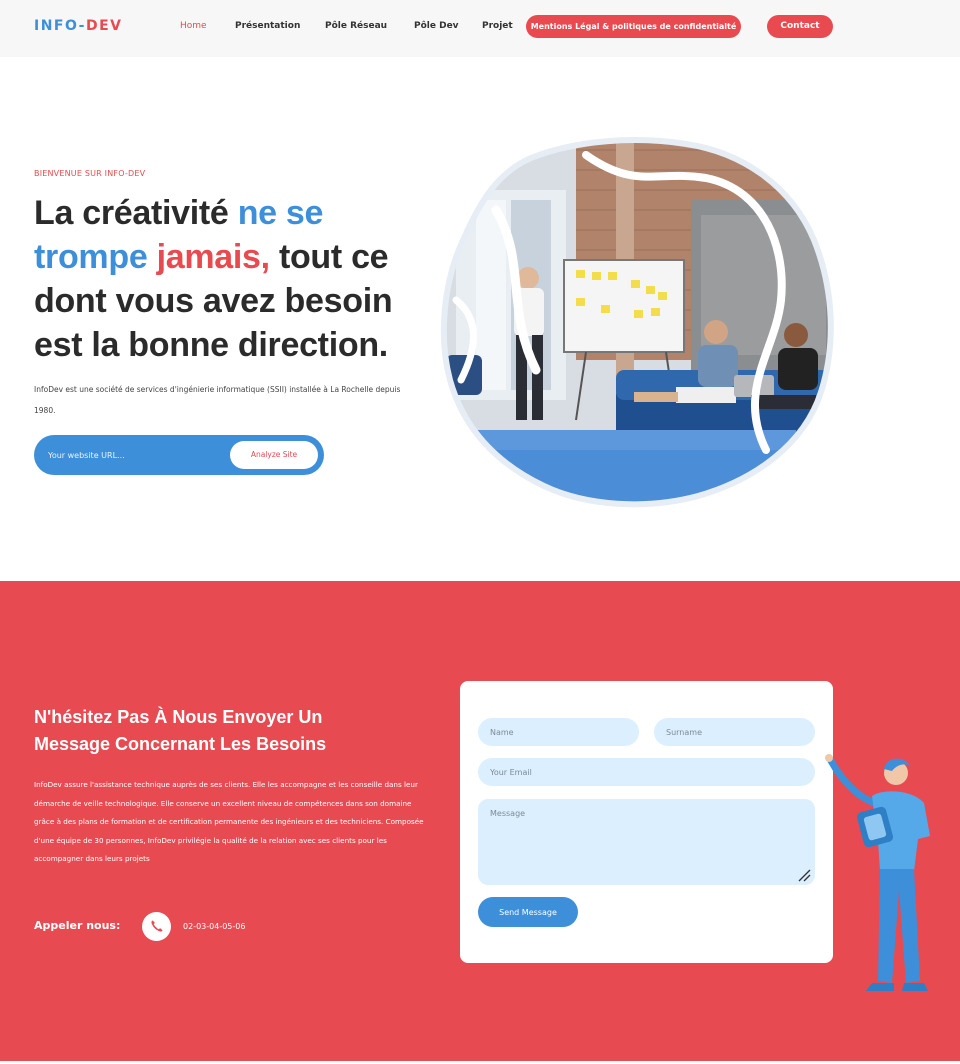  I want to click on phone-number: 02-03-04-05-06, so click(214, 926).